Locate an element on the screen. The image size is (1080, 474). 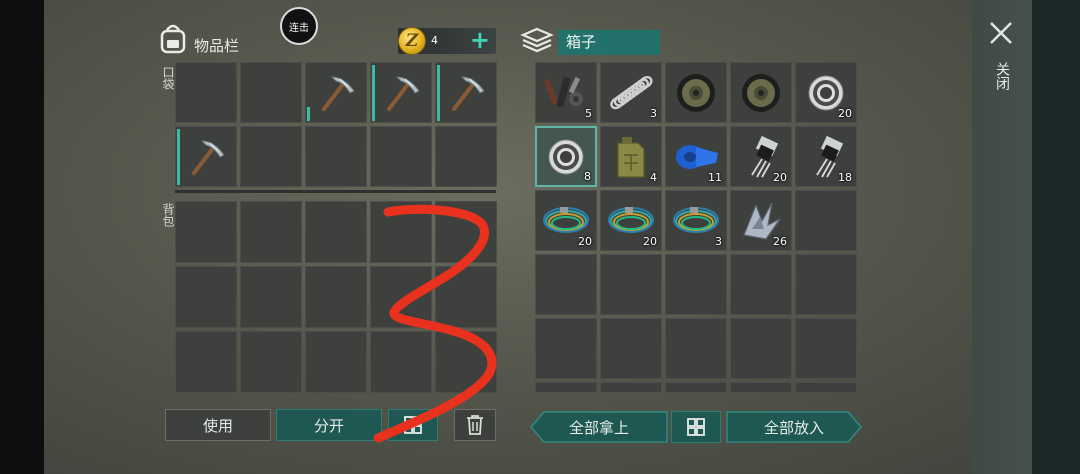
item-count: 11 is located at coordinates (715, 177).